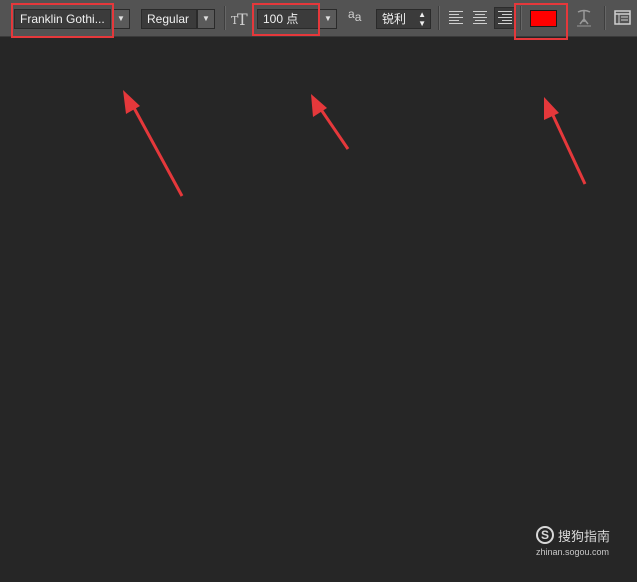 The width and height of the screenshot is (637, 582). Describe the element at coordinates (355, 143) in the screenshot. I see `annotation-layer` at that location.